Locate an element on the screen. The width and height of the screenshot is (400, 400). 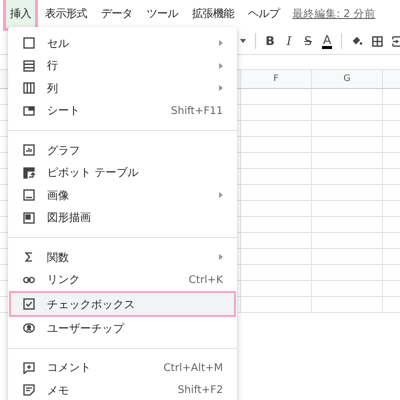
menu-item: 拡張機能 is located at coordinates (213, 15).